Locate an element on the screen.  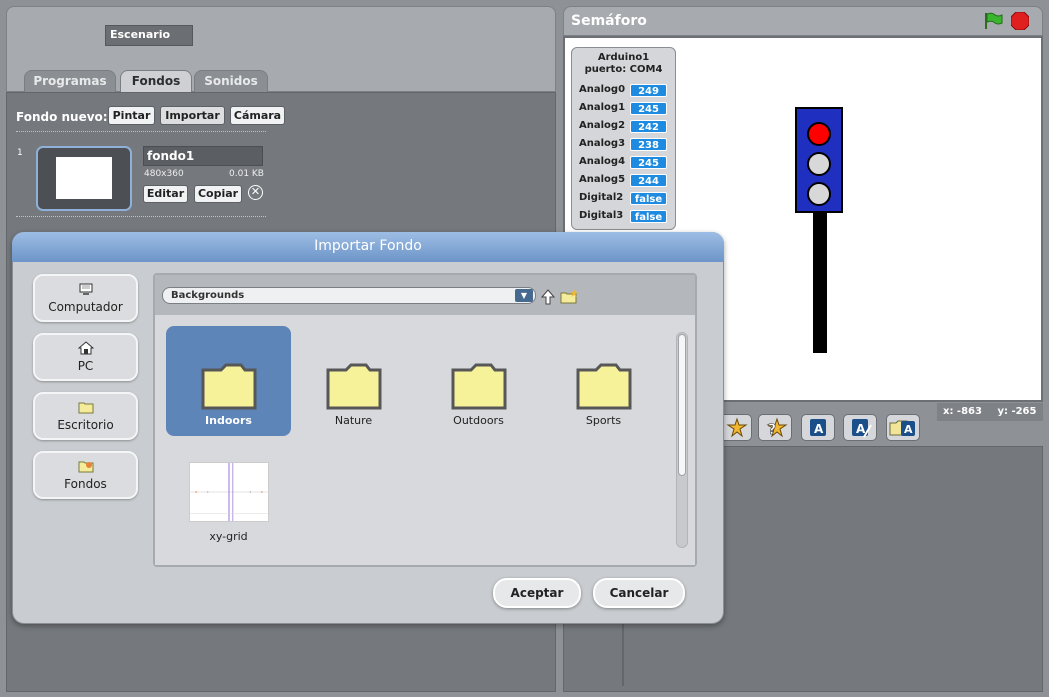
new-folder-icon is located at coordinates (569, 296).